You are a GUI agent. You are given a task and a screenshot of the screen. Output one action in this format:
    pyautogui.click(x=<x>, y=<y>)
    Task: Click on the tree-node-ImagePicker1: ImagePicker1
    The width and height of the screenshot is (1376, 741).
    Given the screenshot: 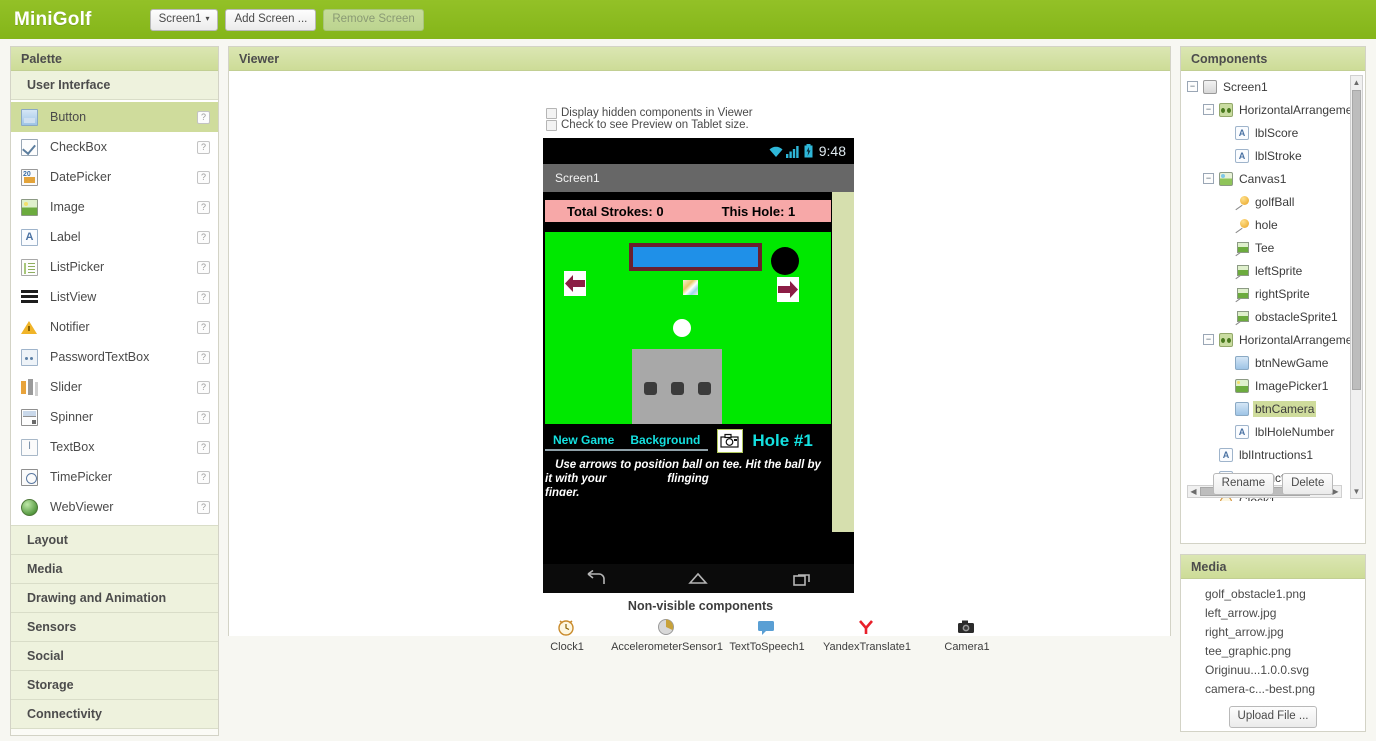 What is the action you would take?
    pyautogui.click(x=1264, y=385)
    